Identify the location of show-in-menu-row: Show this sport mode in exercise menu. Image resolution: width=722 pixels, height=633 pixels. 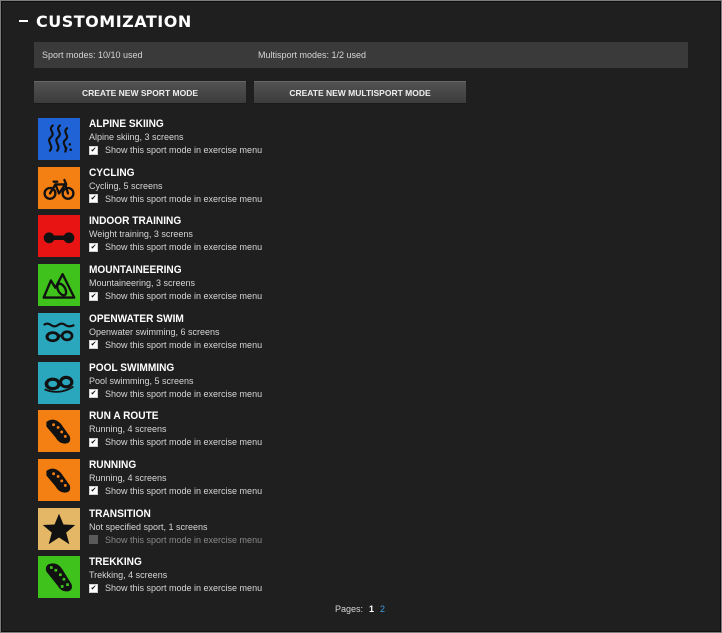
(175, 540).